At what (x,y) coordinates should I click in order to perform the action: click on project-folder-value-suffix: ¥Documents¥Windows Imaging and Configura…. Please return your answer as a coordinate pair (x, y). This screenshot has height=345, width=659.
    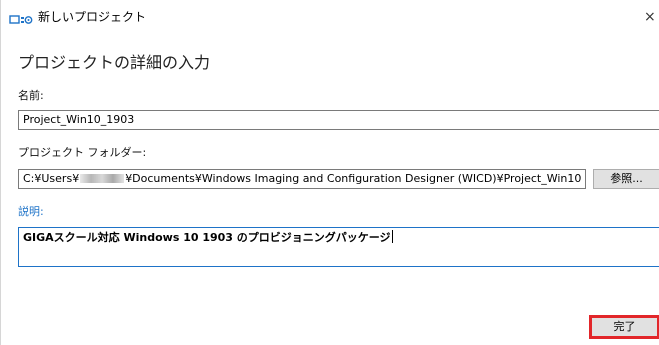
    Looking at the image, I should click on (353, 178).